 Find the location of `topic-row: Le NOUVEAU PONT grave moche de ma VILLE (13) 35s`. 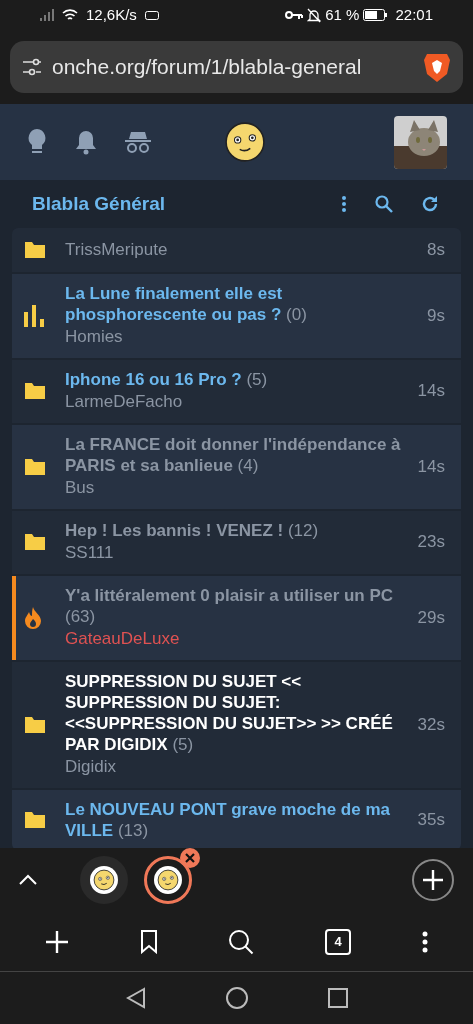

topic-row: Le NOUVEAU PONT grave moche de ma VILLE (13) 35s is located at coordinates (236, 818).